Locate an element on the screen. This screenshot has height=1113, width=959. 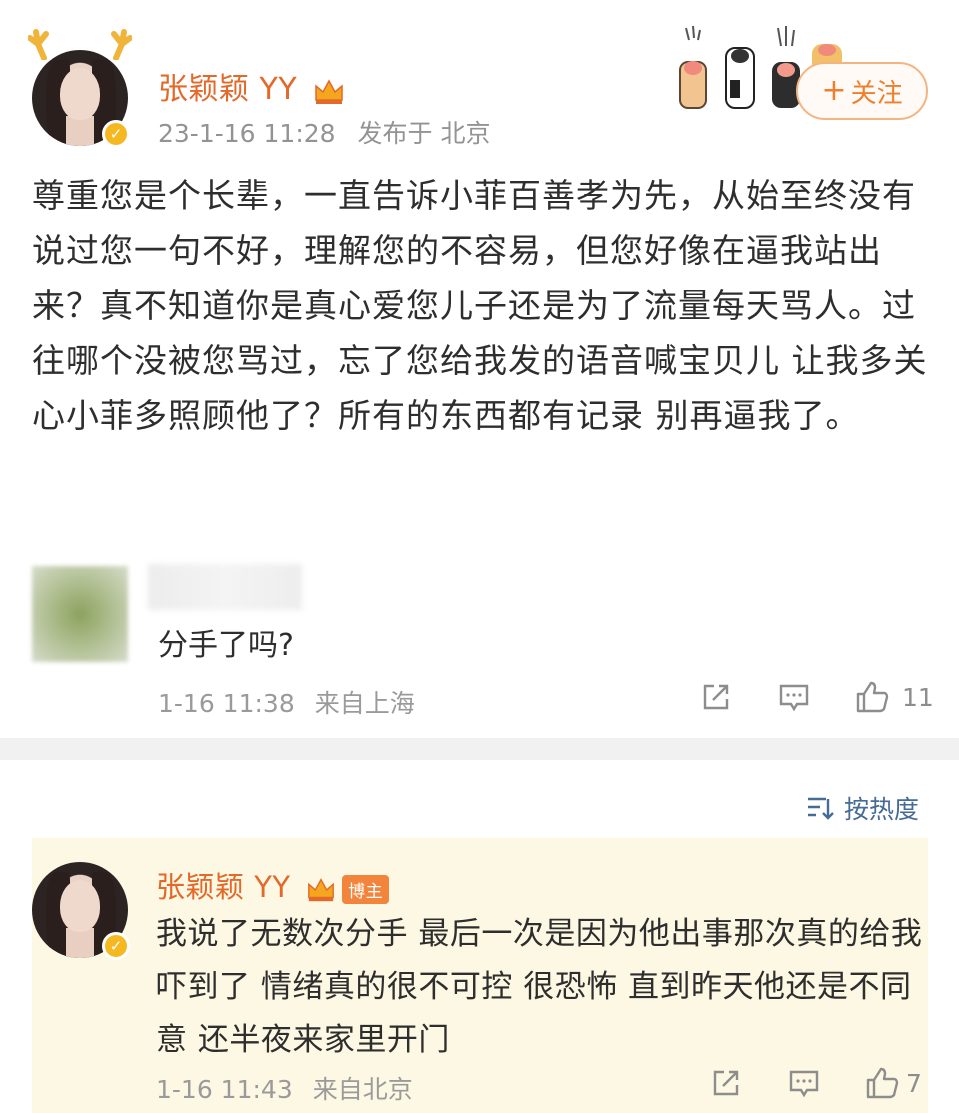
sort-toggle: 按热度 is located at coordinates (862, 808).